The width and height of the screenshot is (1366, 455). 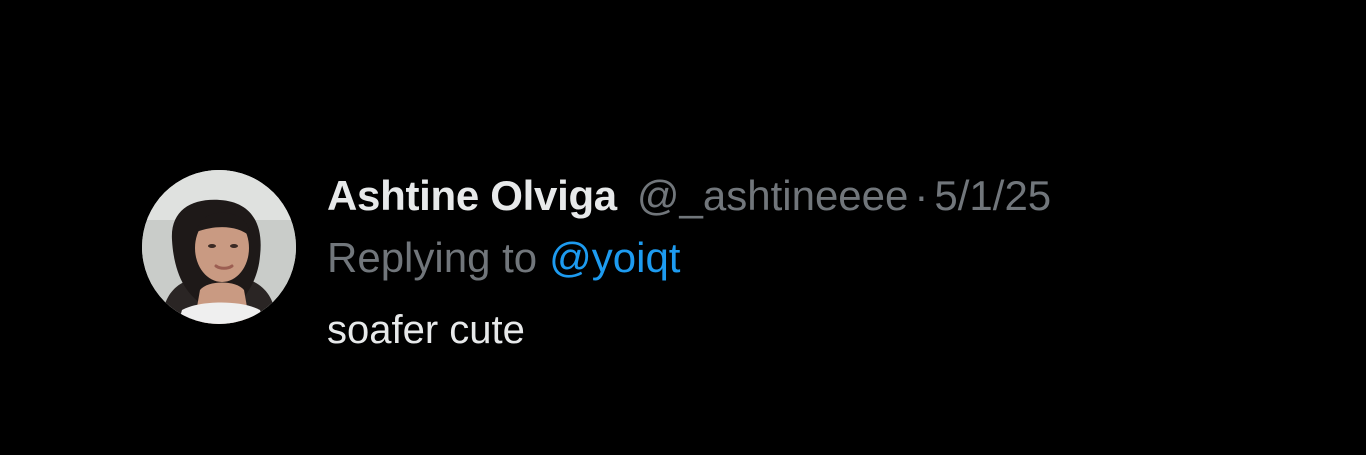 I want to click on author-handle: @_ashtineeee, so click(x=773, y=196).